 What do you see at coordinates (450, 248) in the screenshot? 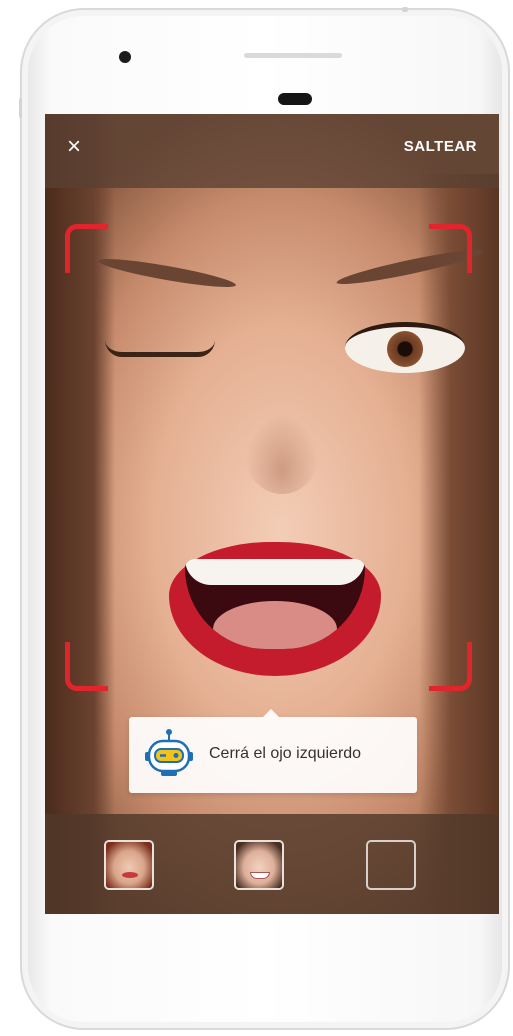
I see `frame-corner-top-right` at bounding box center [450, 248].